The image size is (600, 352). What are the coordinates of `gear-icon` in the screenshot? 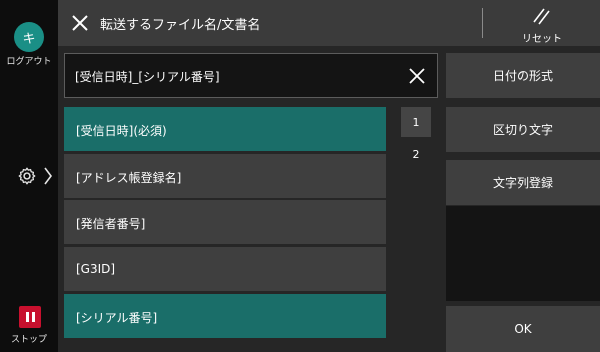 It's located at (27, 176).